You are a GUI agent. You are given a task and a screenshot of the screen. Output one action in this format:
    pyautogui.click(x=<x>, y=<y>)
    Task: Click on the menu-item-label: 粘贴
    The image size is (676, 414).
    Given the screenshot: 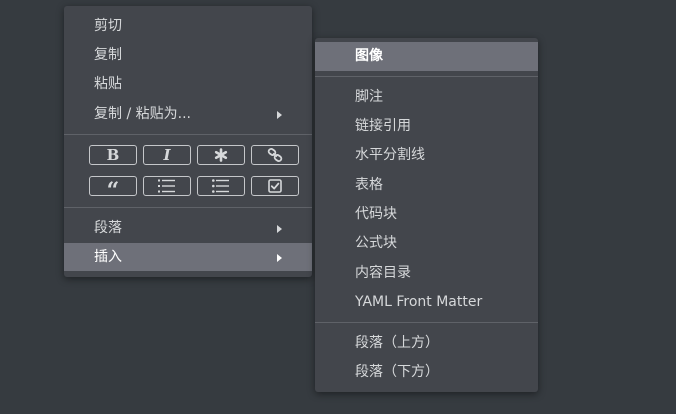 What is the action you would take?
    pyautogui.click(x=108, y=84)
    